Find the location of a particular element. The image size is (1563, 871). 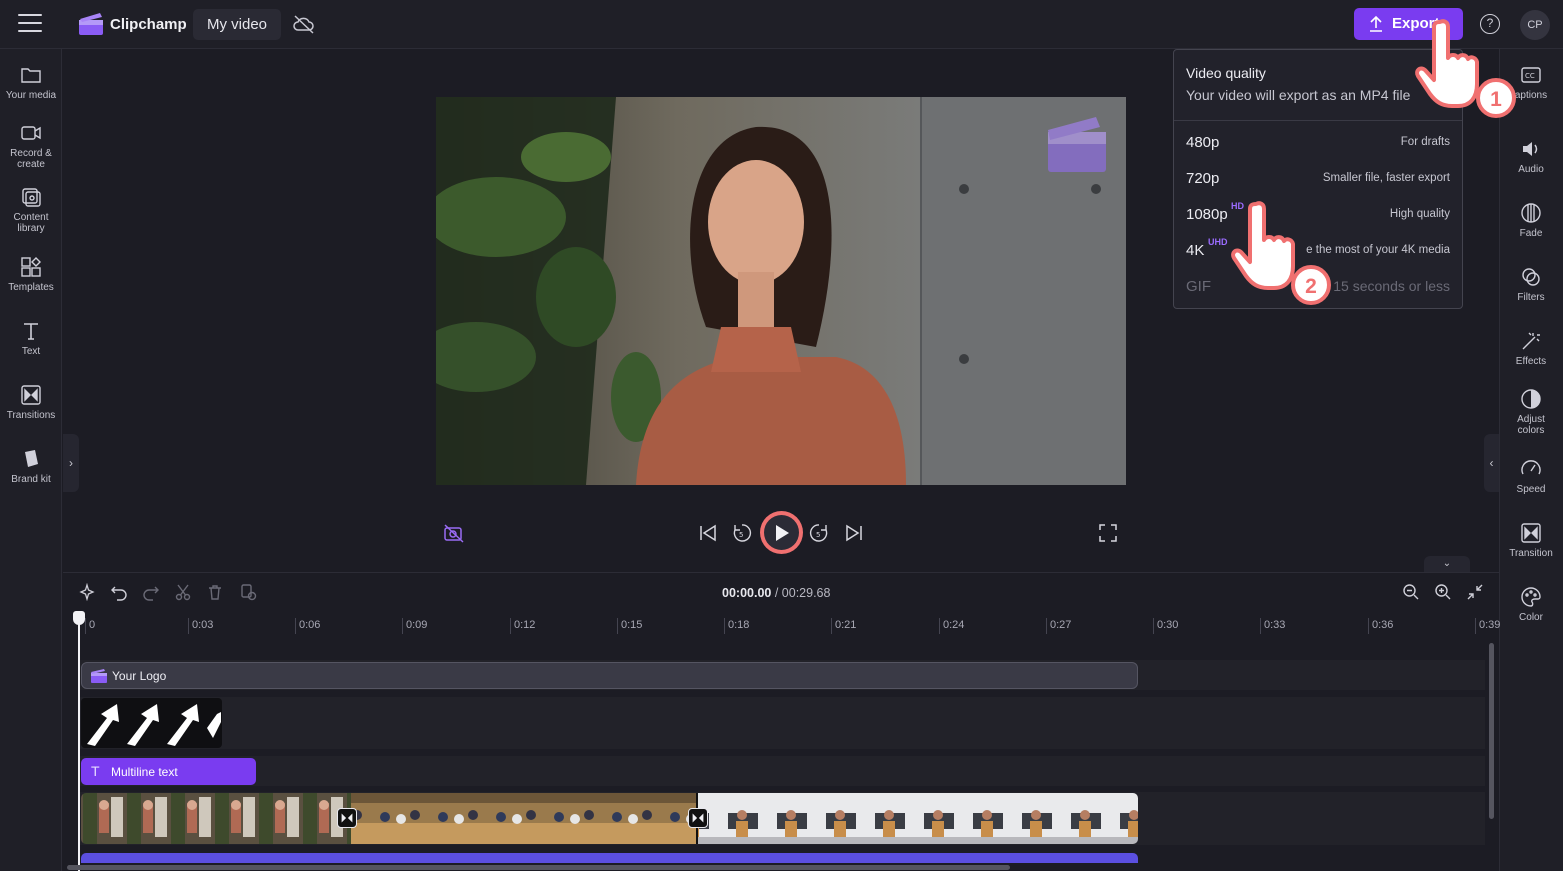

video-clip-track is located at coordinates (609, 818).